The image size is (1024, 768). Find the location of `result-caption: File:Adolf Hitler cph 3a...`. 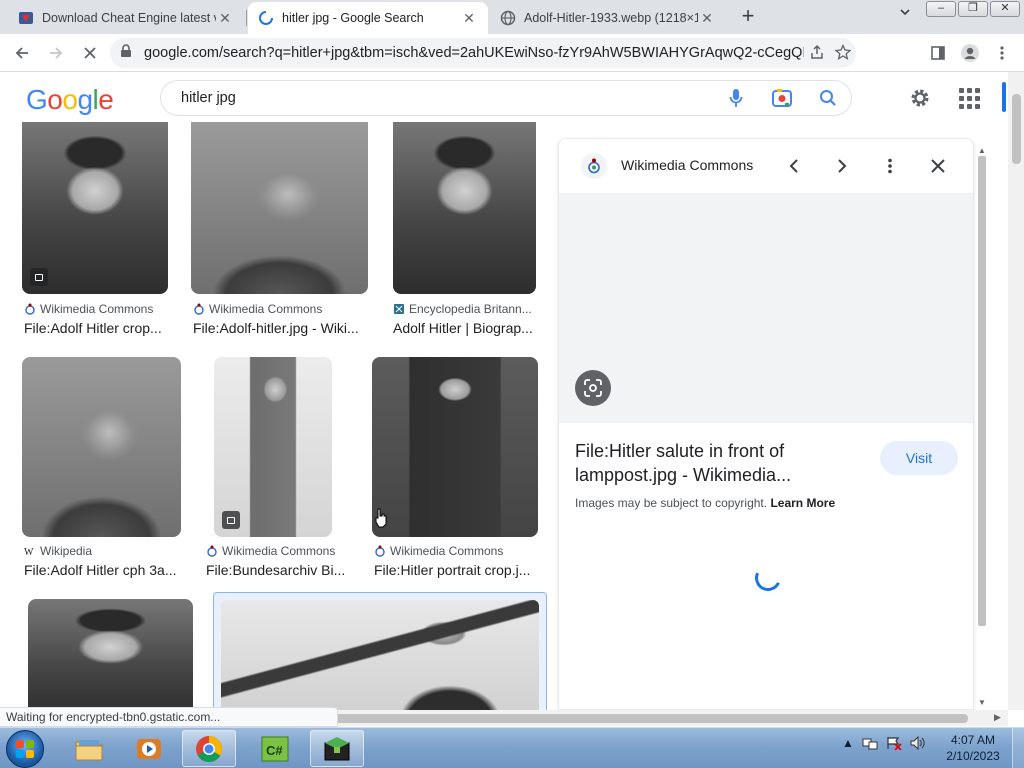

result-caption: File:Adolf Hitler cph 3a... is located at coordinates (103, 570).